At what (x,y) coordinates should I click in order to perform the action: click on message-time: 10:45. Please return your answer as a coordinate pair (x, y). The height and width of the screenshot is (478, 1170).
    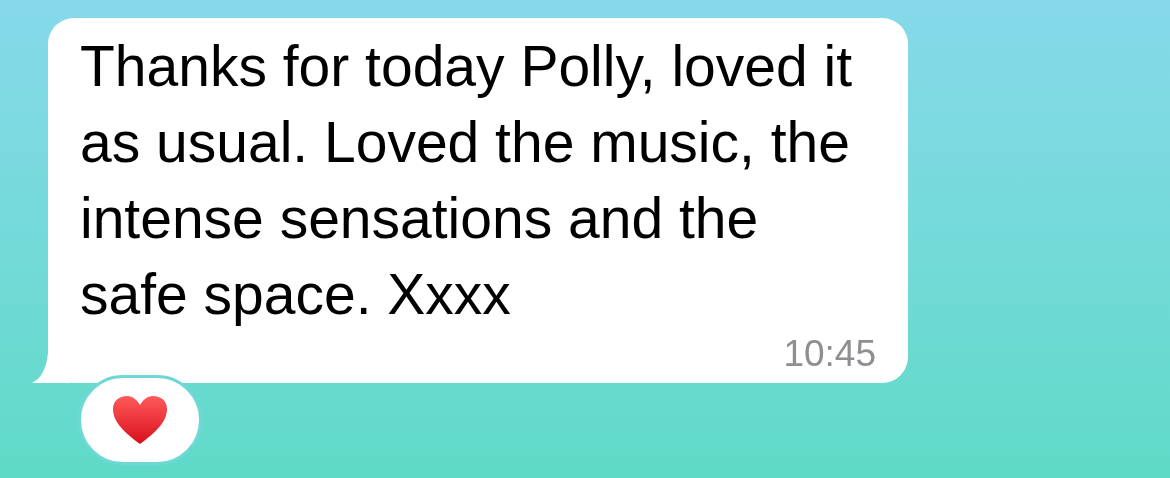
    Looking at the image, I should click on (829, 354).